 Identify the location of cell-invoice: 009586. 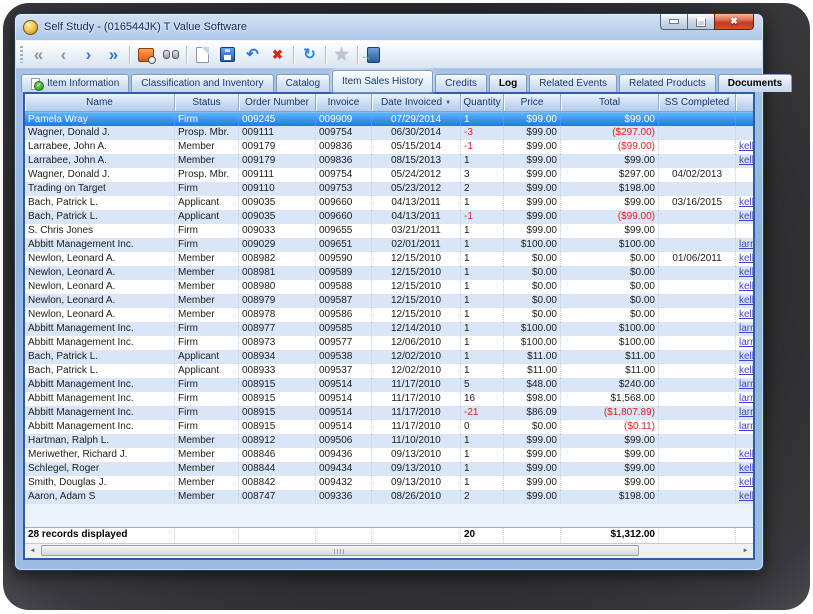
(344, 315).